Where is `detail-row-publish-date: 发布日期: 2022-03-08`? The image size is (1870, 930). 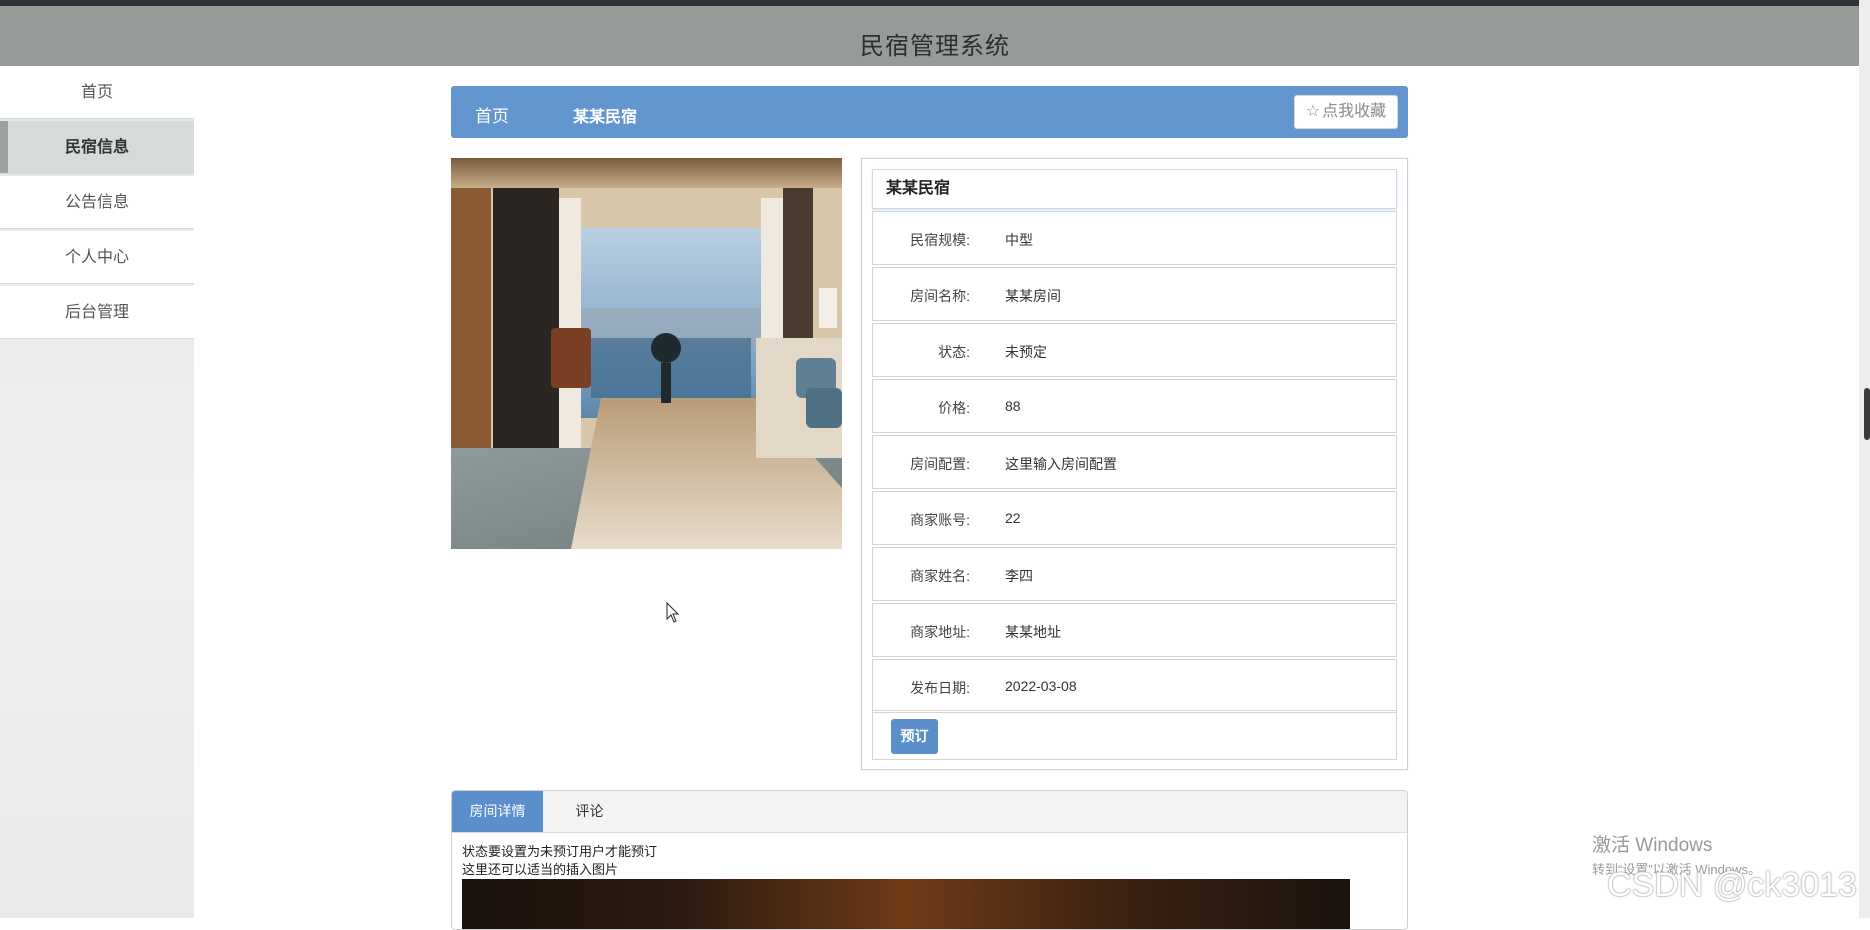
detail-row-publish-date: 发布日期: 2022-03-08 is located at coordinates (1134, 686).